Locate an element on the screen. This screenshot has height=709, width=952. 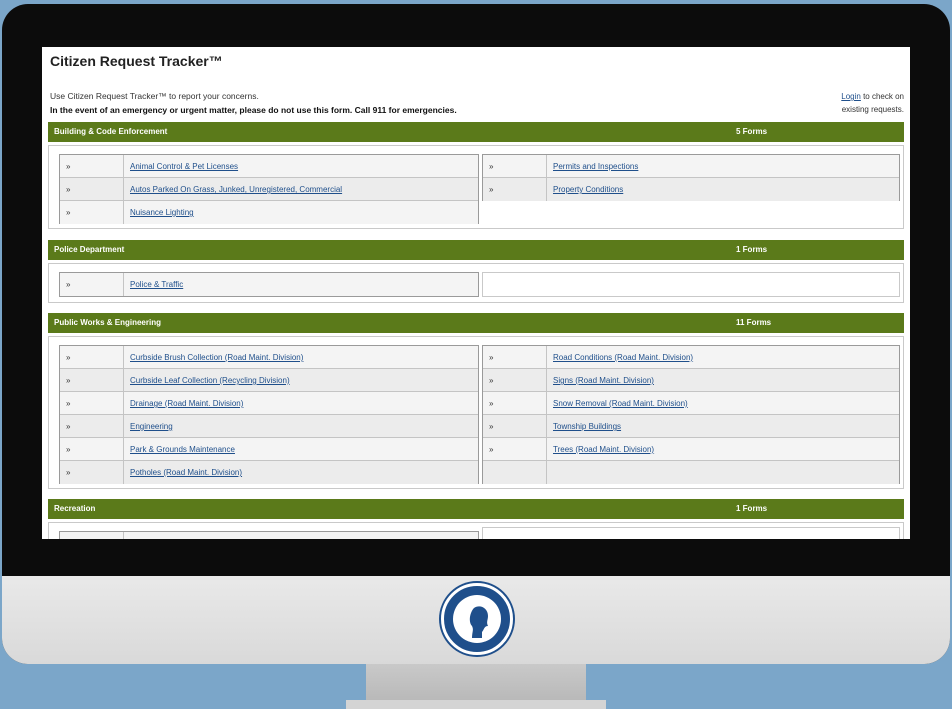
form-list-left: » Police & Traffic is located at coordinates (269, 284).